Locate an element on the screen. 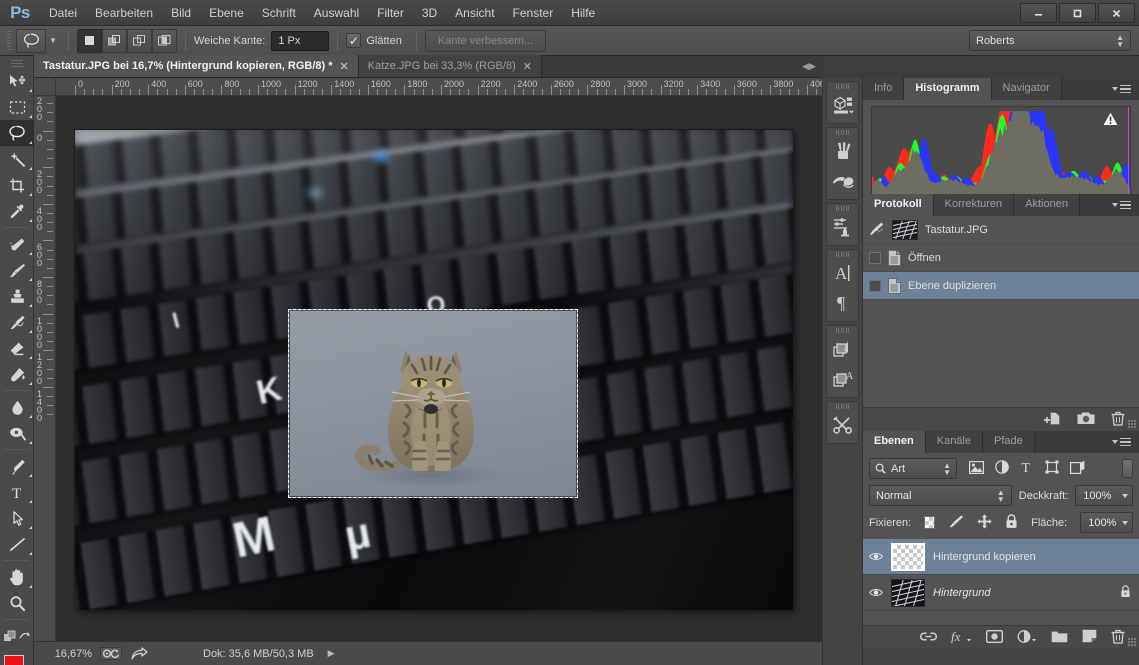 The image size is (1139, 665). new-group-icon is located at coordinates (1059, 638).